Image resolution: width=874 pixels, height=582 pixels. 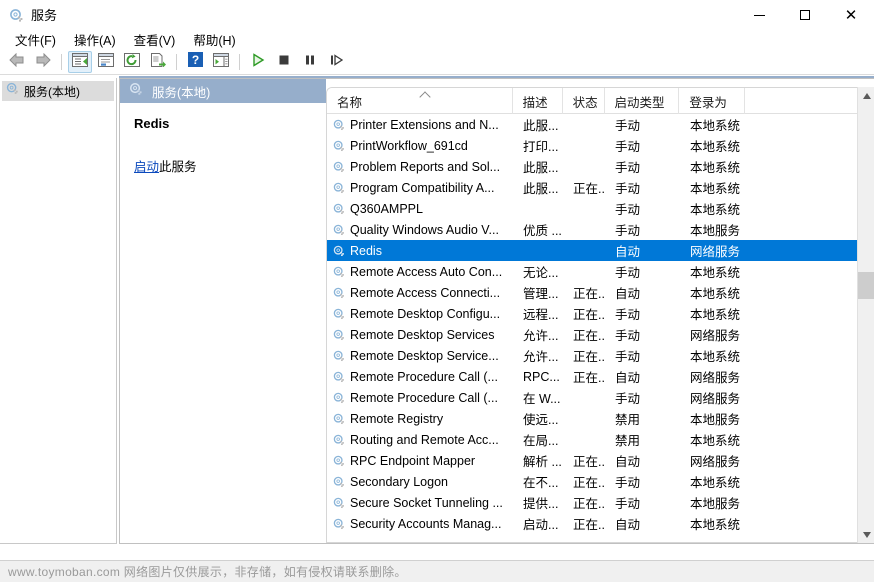 I want to click on window-controls: ✕, so click(x=805, y=15).